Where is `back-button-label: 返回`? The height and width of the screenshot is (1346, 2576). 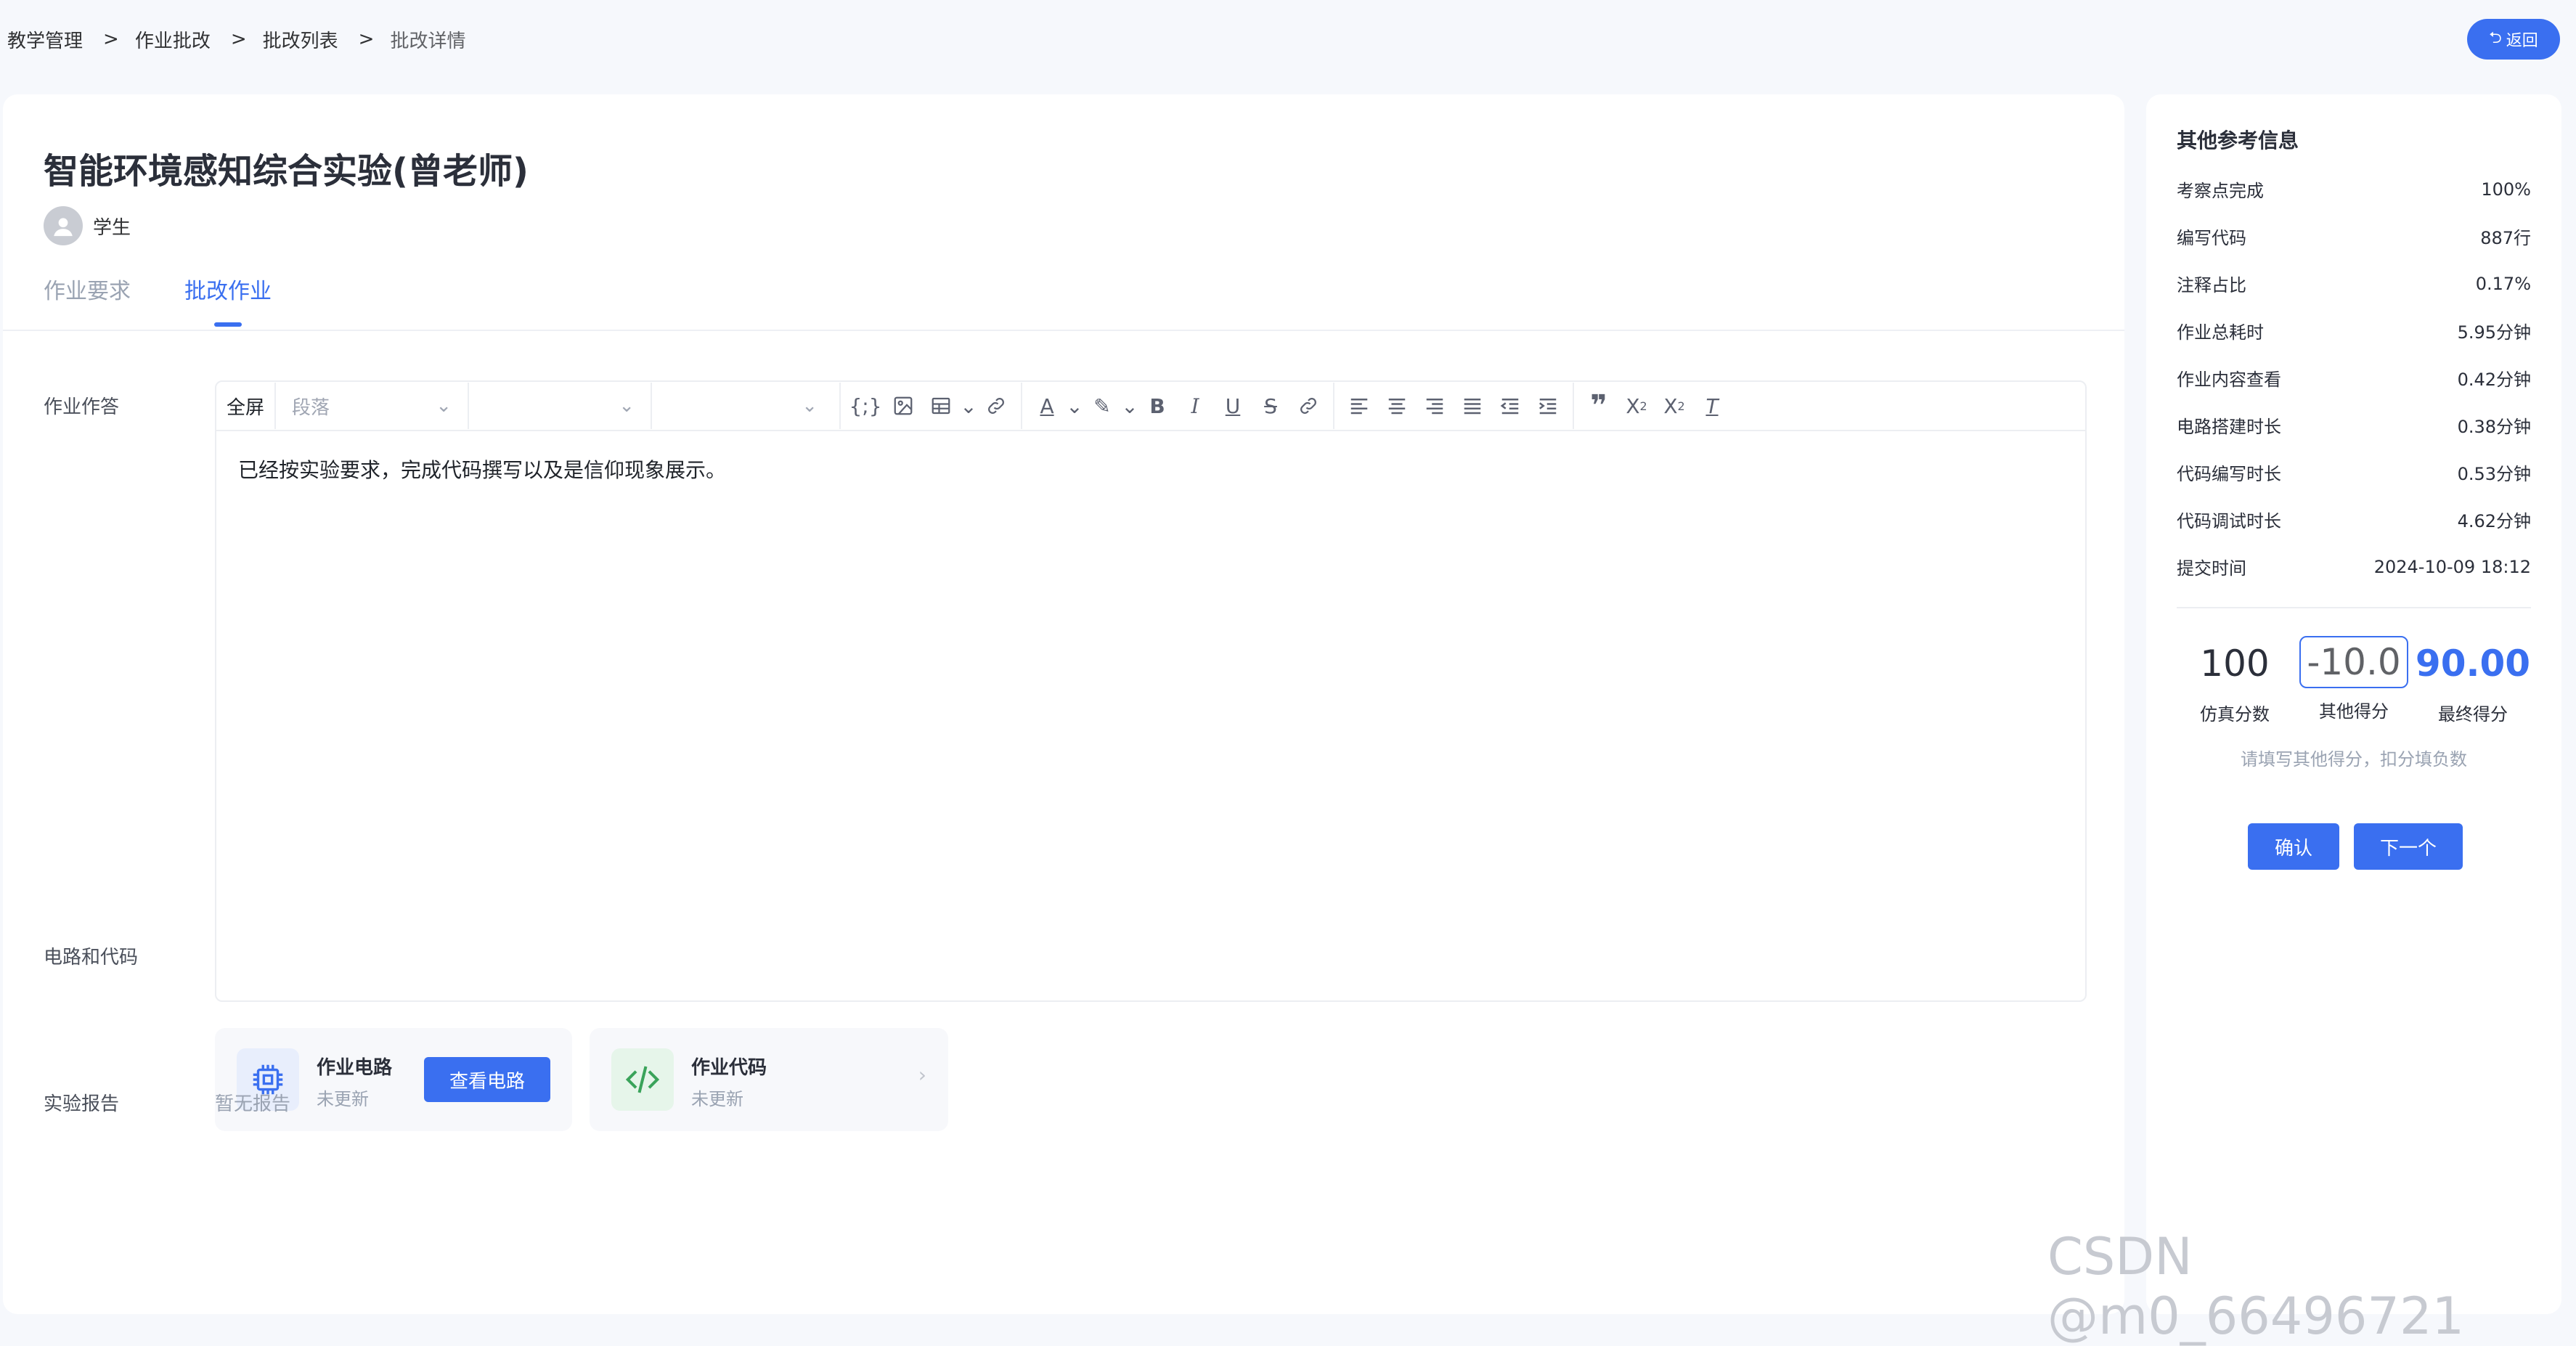
back-button-label: 返回 is located at coordinates (2522, 41).